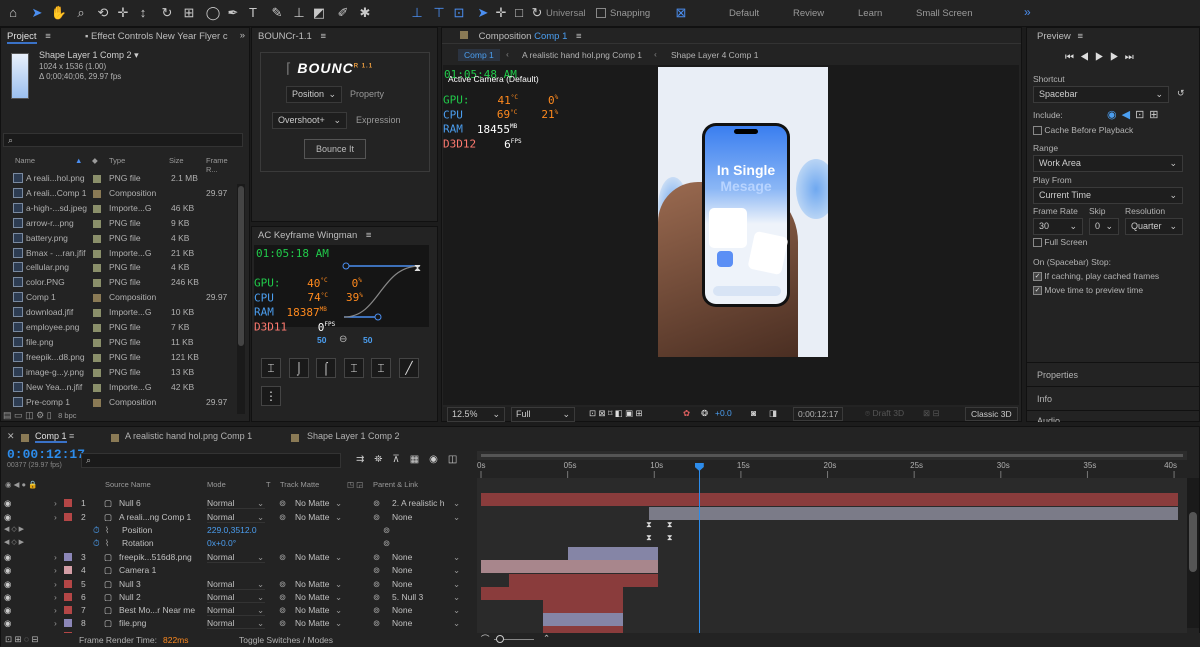 The image size is (1200, 647). Describe the element at coordinates (285, 36) in the screenshot. I see `bouncr-tab: BOUNCr-1.1` at that location.